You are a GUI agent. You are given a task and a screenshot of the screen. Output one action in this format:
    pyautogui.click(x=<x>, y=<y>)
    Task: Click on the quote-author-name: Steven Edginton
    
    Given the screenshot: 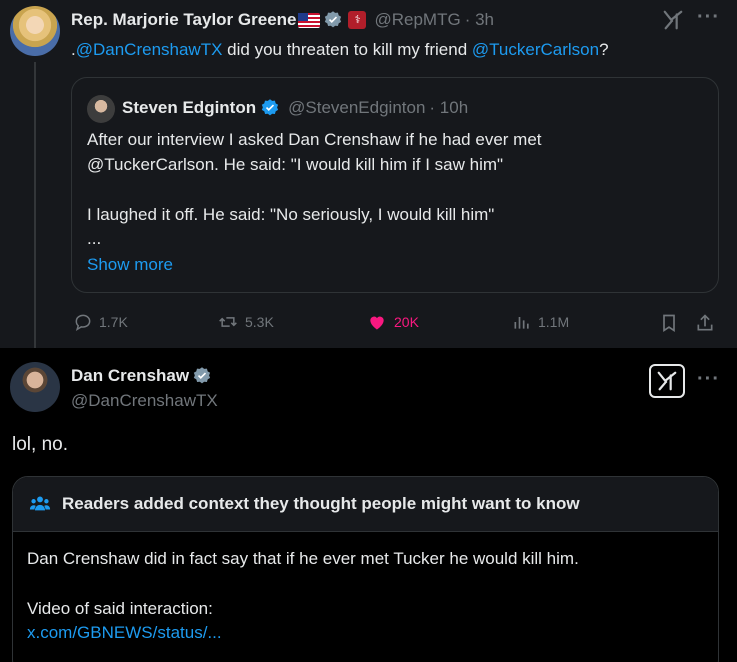 What is the action you would take?
    pyautogui.click(x=189, y=107)
    